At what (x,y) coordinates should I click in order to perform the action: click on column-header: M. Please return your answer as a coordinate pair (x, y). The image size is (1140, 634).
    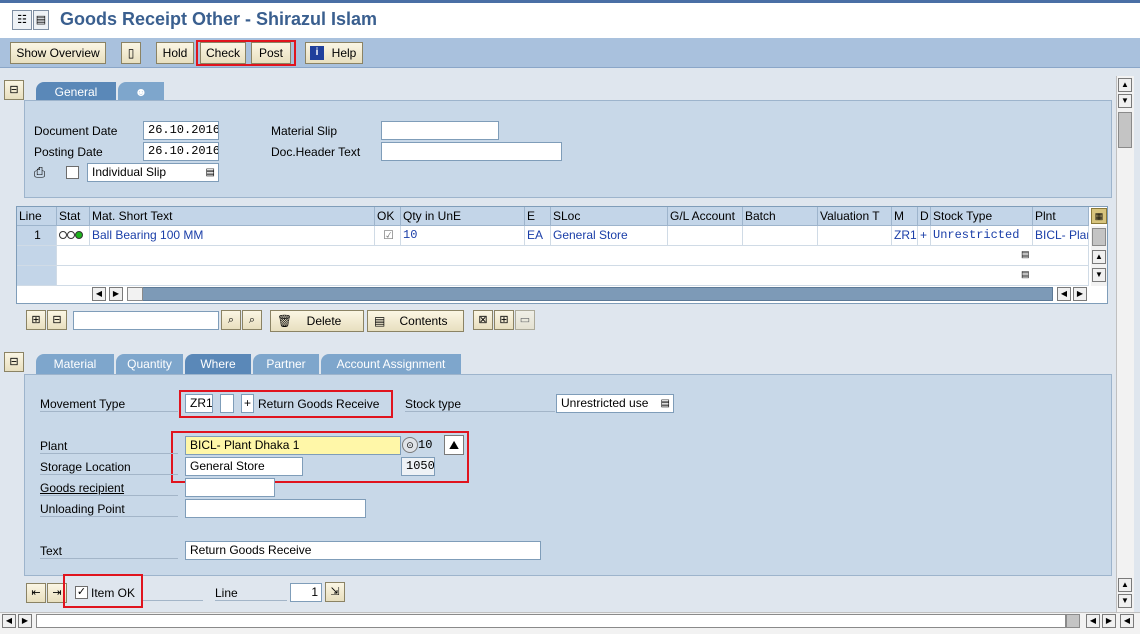
    Looking at the image, I should click on (905, 216).